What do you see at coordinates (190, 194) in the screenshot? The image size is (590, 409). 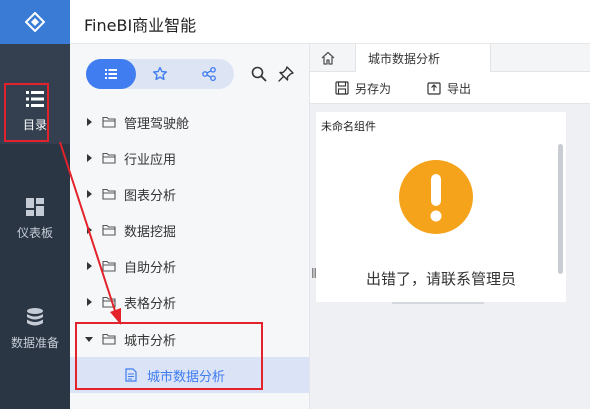 I see `tree-folder-item: 图表分析` at bounding box center [190, 194].